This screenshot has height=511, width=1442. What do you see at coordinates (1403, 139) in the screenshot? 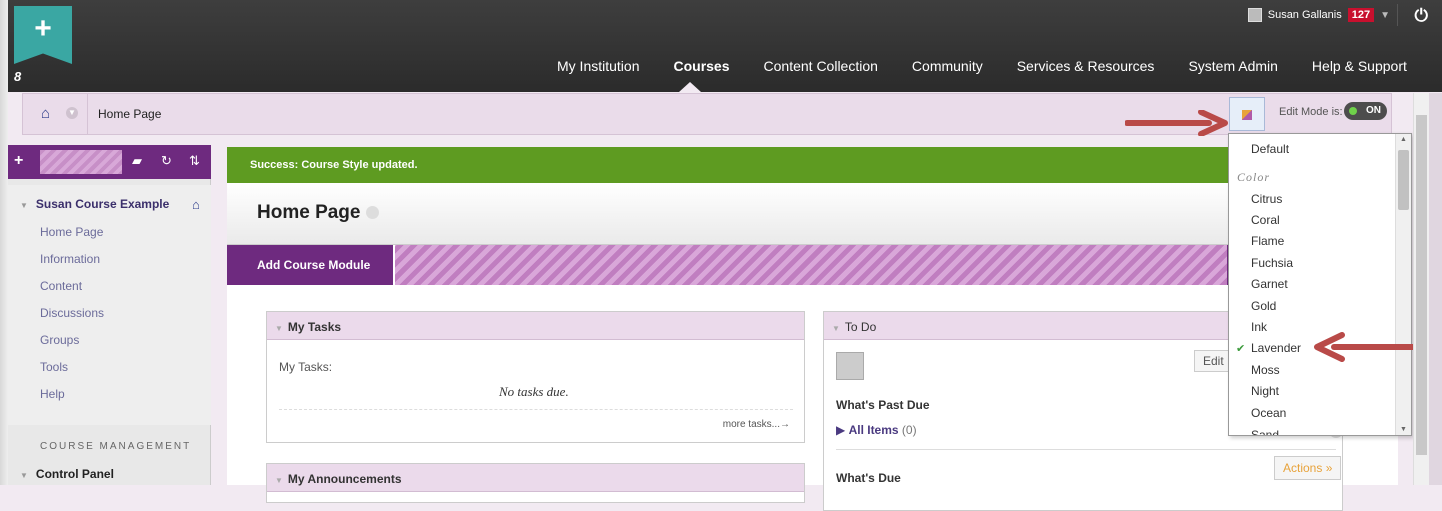
I see `scroll-up-icon: ▲` at bounding box center [1403, 139].